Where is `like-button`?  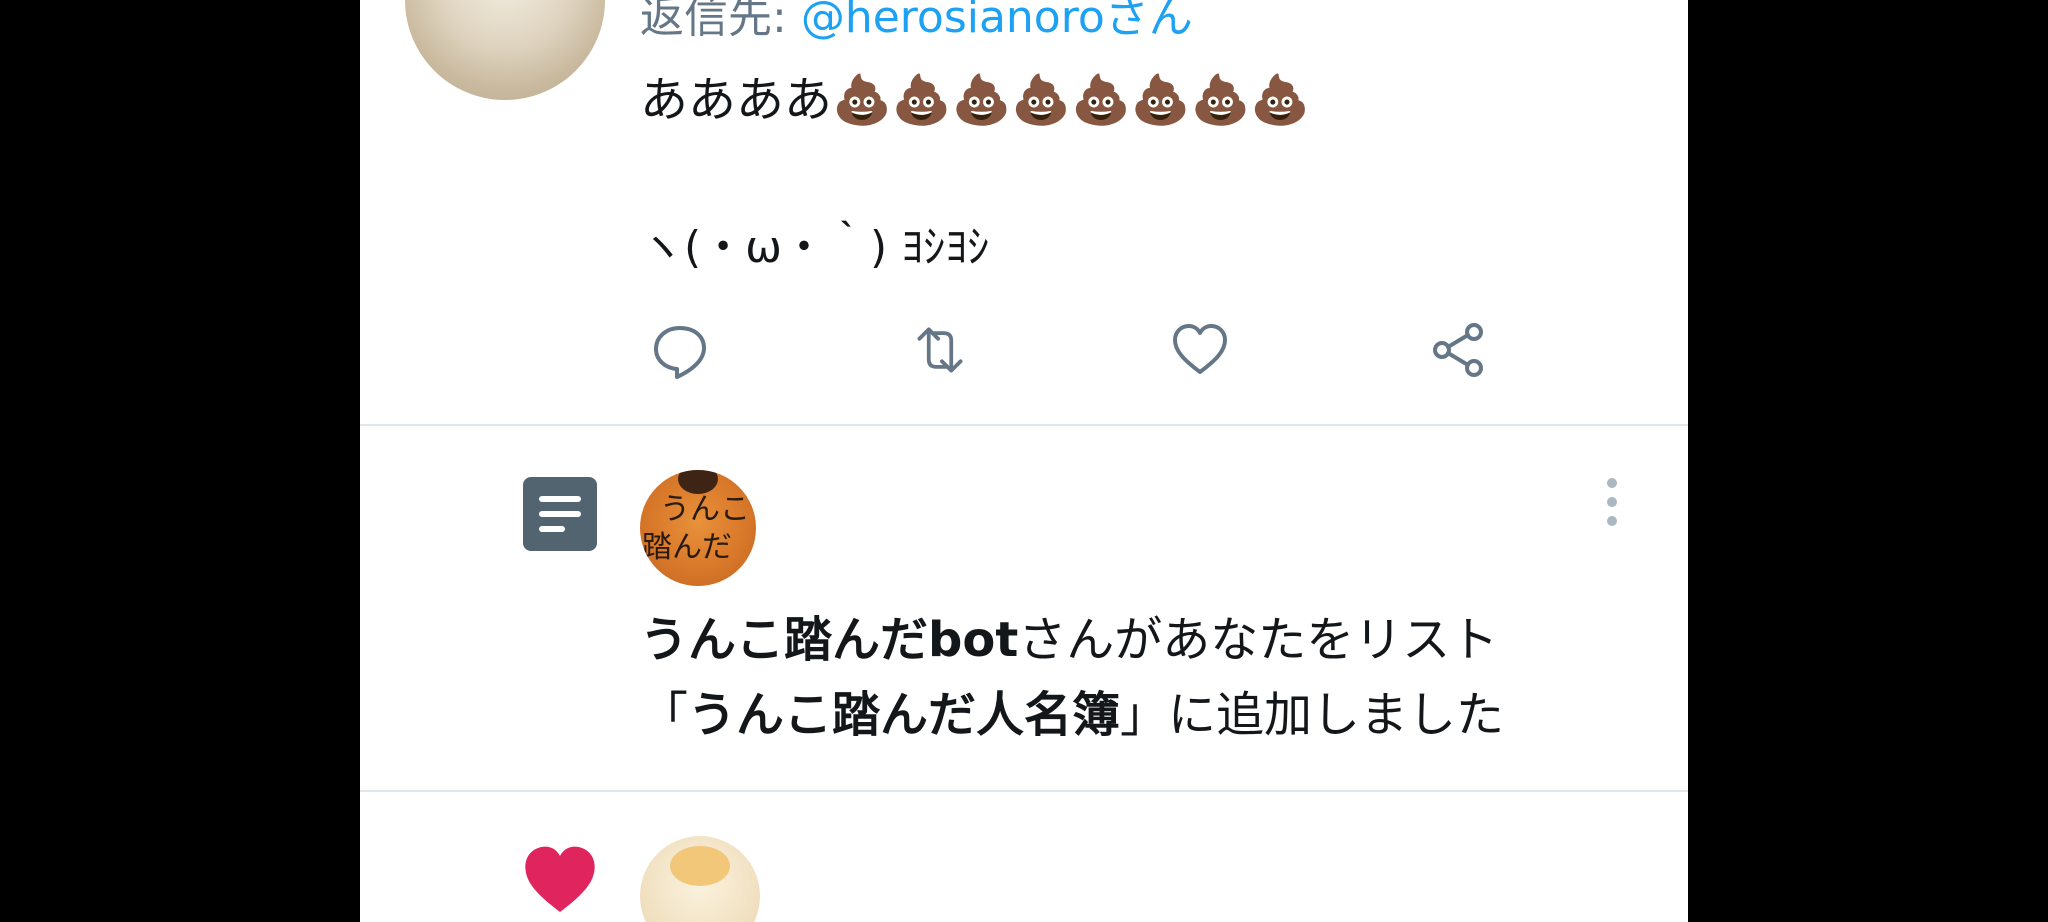
like-button is located at coordinates (1200, 350).